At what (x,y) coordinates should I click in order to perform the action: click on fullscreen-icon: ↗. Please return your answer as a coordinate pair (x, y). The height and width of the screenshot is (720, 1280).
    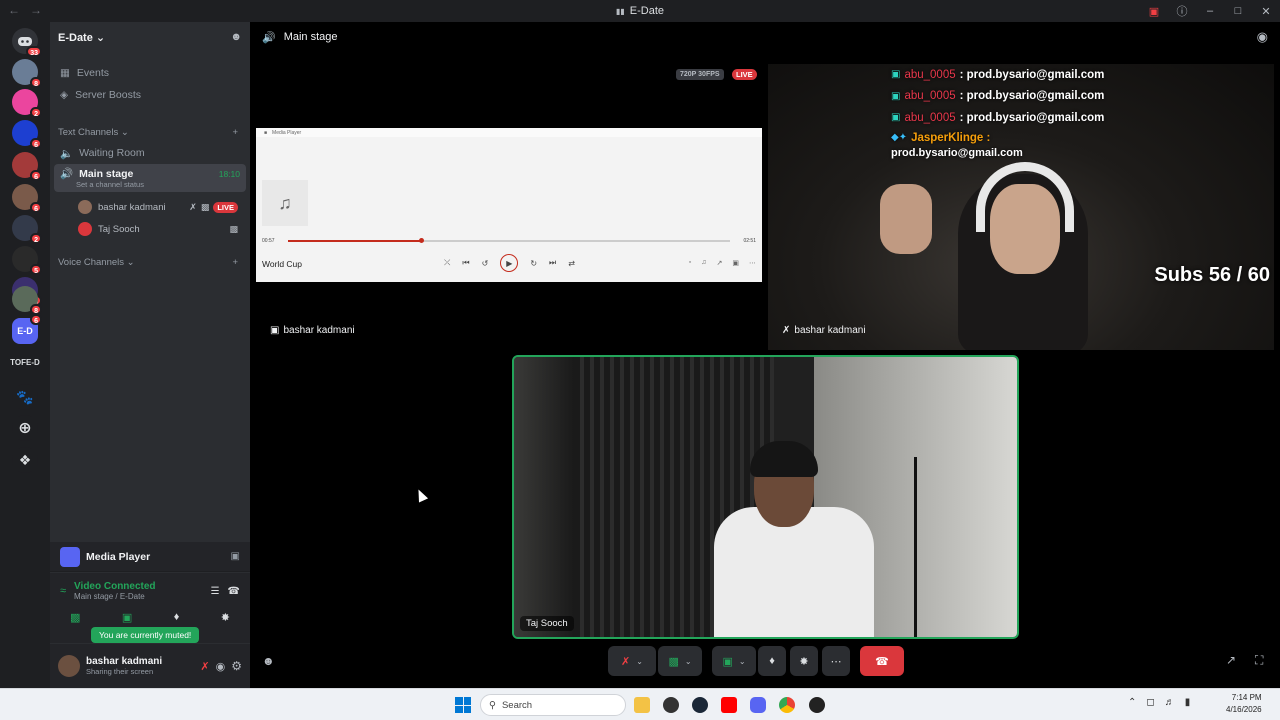
    Looking at the image, I should click on (720, 263).